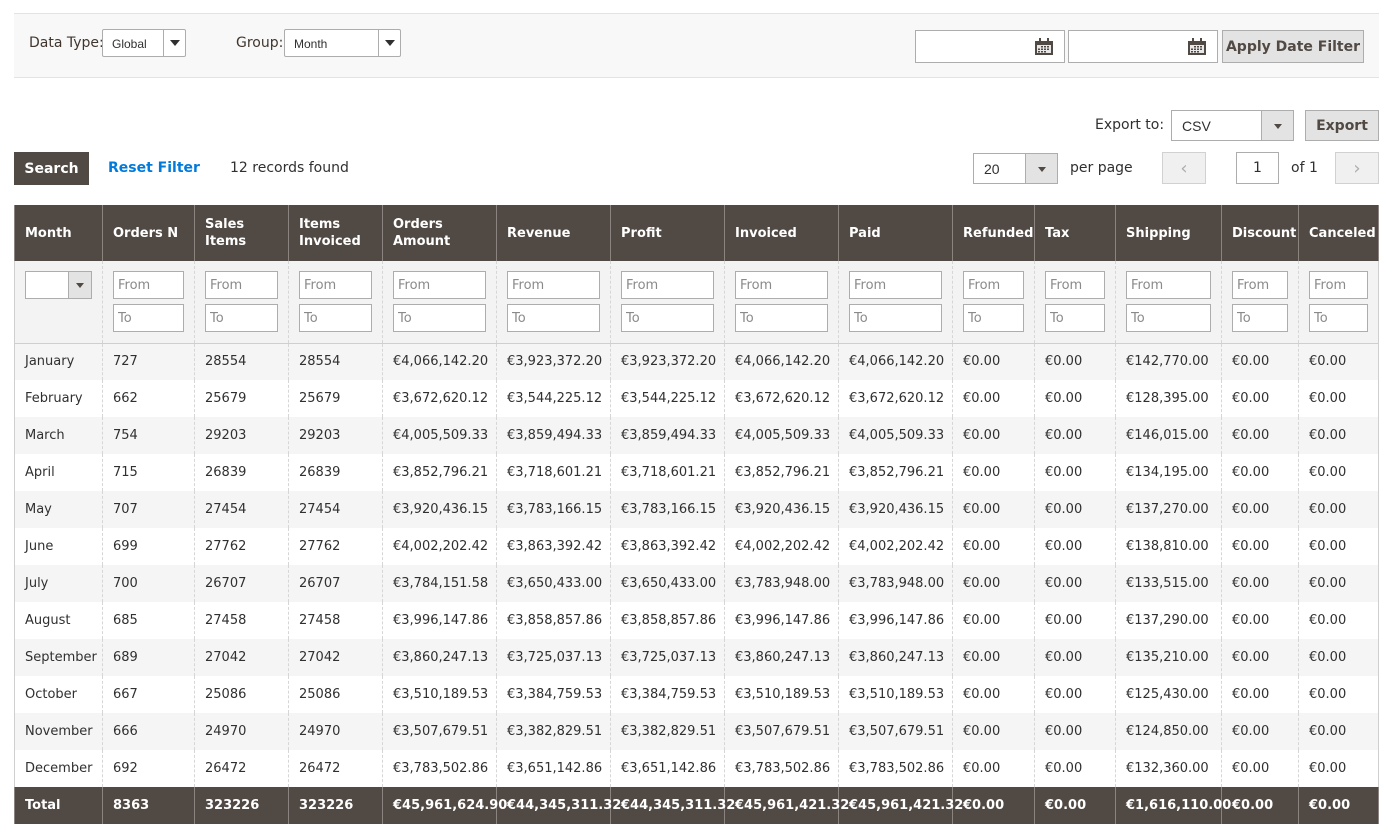  Describe the element at coordinates (439, 435) in the screenshot. I see `table-cell: €4,005,509.33` at that location.